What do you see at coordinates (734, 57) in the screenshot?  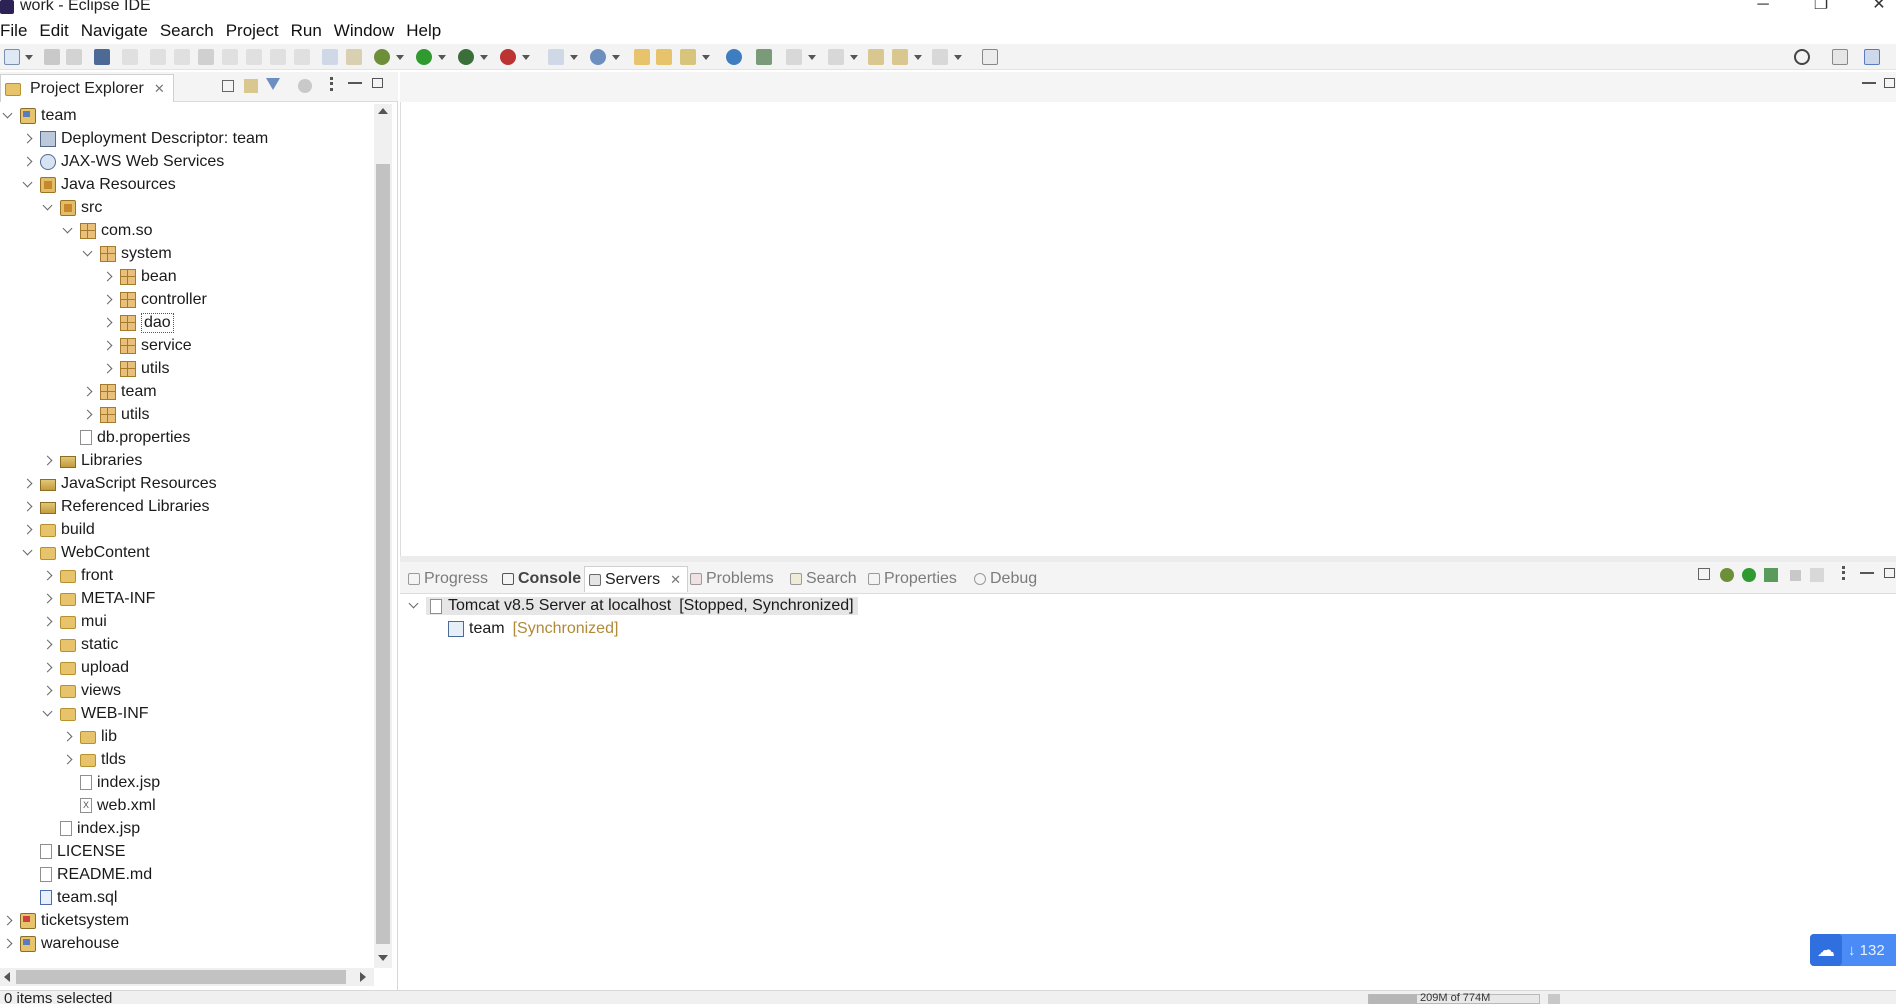 I see `open-browser-icon` at bounding box center [734, 57].